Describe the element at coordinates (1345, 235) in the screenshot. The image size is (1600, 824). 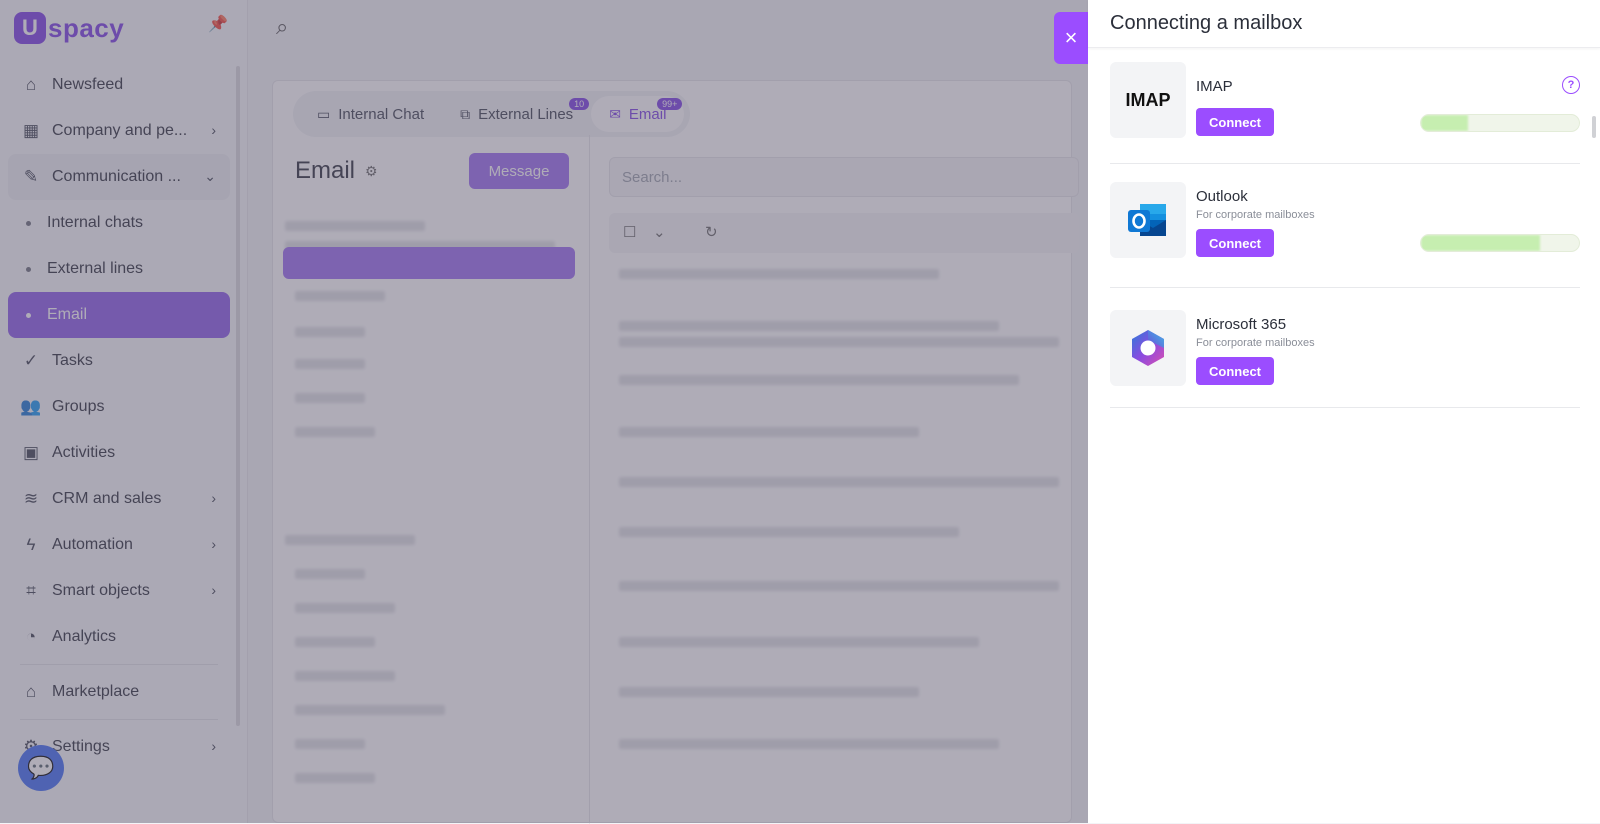
I see `provider-outlook: Outlook For corporate mailboxes Connect` at that location.